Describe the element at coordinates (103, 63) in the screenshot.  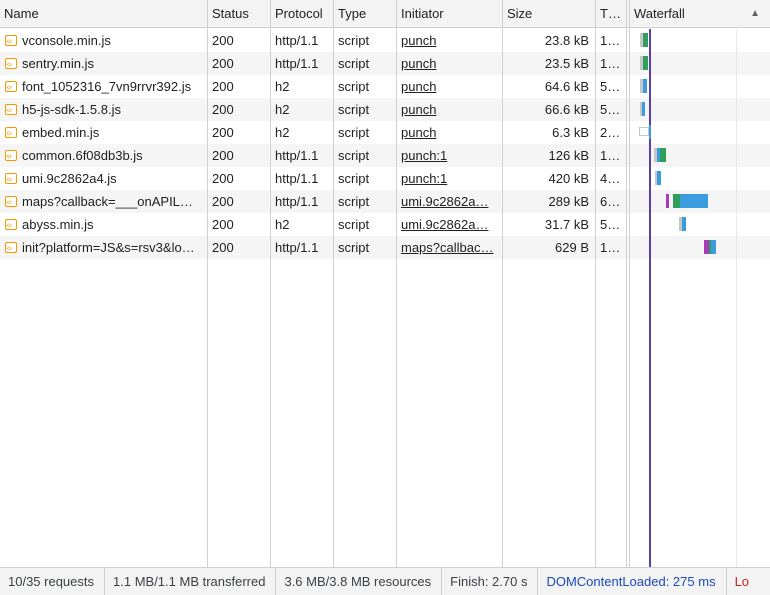
I see `request-name: sentry.min.js` at that location.